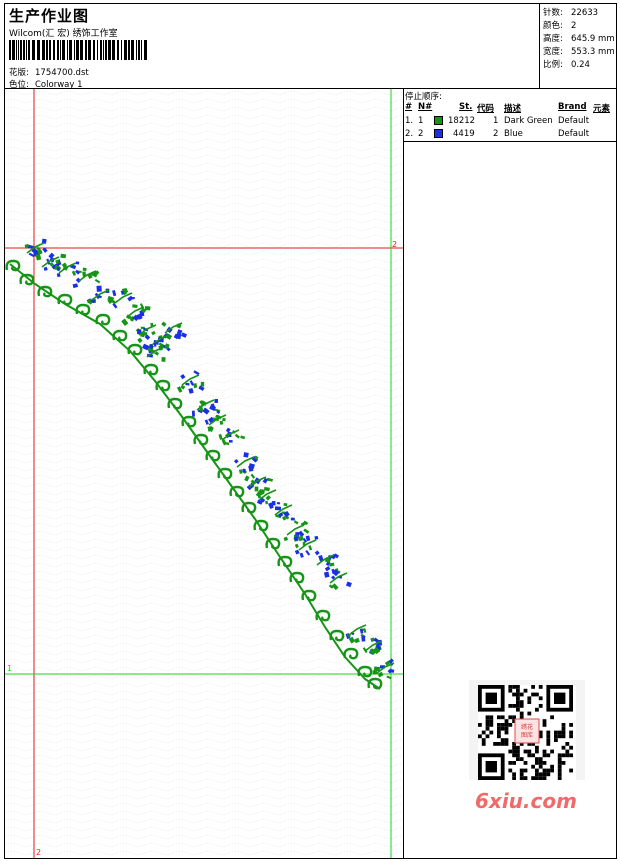  Describe the element at coordinates (571, 13) in the screenshot. I see `stat-stitches: 针数: 22633` at that location.